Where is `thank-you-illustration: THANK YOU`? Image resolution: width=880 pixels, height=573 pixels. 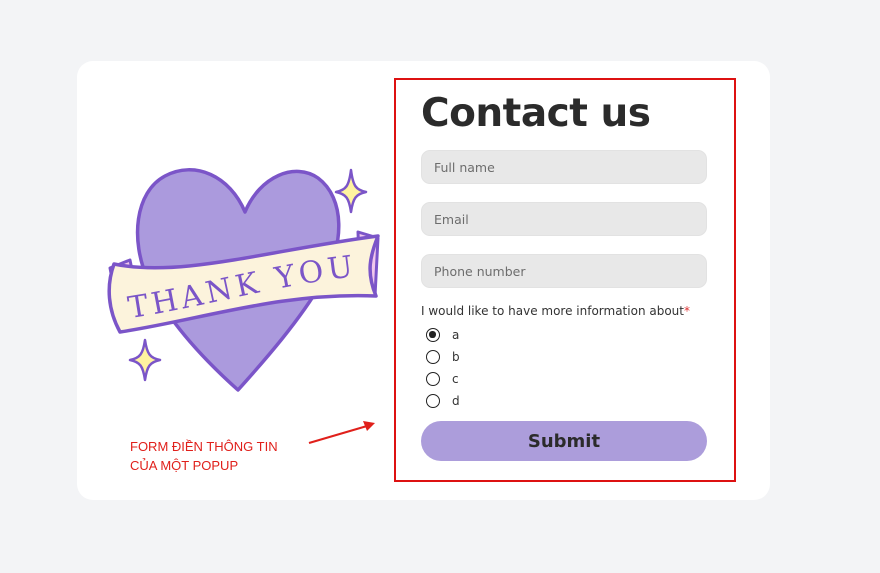 thank-you-illustration: THANK YOU is located at coordinates (243, 280).